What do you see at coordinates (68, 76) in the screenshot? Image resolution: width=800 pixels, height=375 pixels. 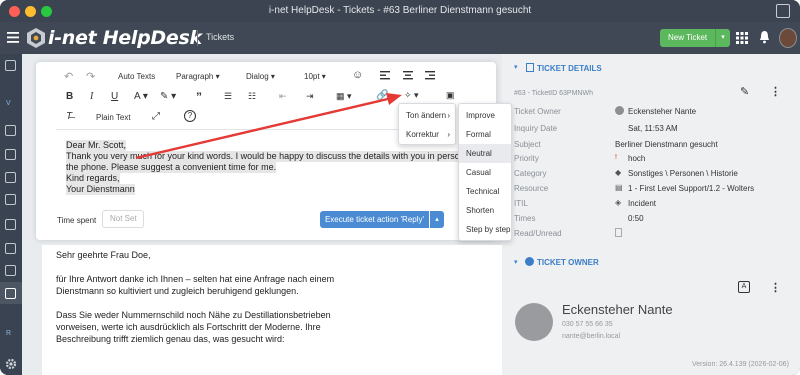 I see `undo-icon: ↶` at bounding box center [68, 76].